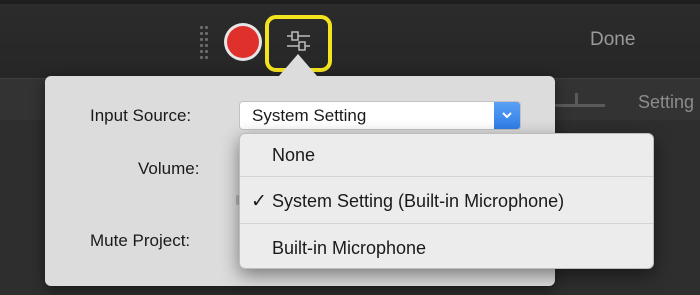 Image resolution: width=700 pixels, height=295 pixels. What do you see at coordinates (446, 248) in the screenshot?
I see `menu-item-built-in-microphone: Built-in Microphone` at bounding box center [446, 248].